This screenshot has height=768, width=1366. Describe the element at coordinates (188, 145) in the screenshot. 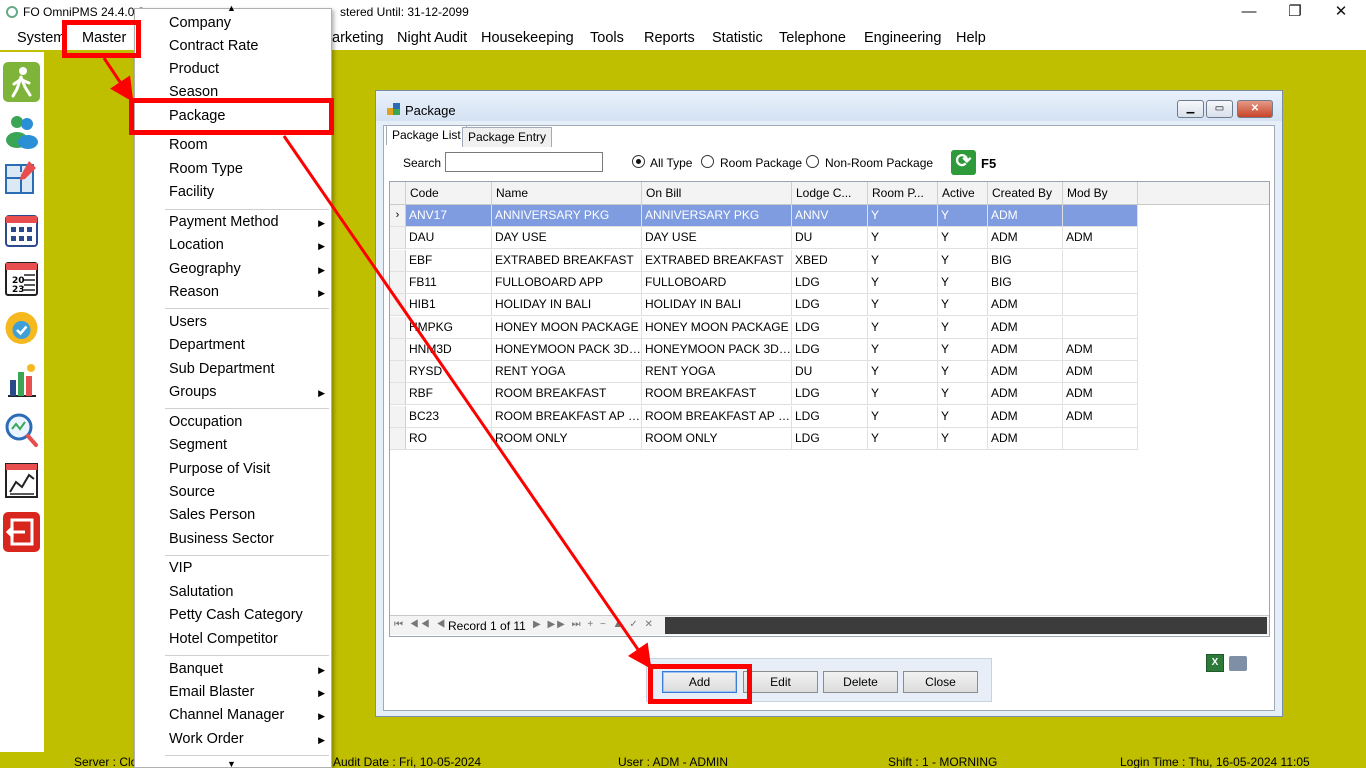

I see `menu-item-room: Room` at that location.